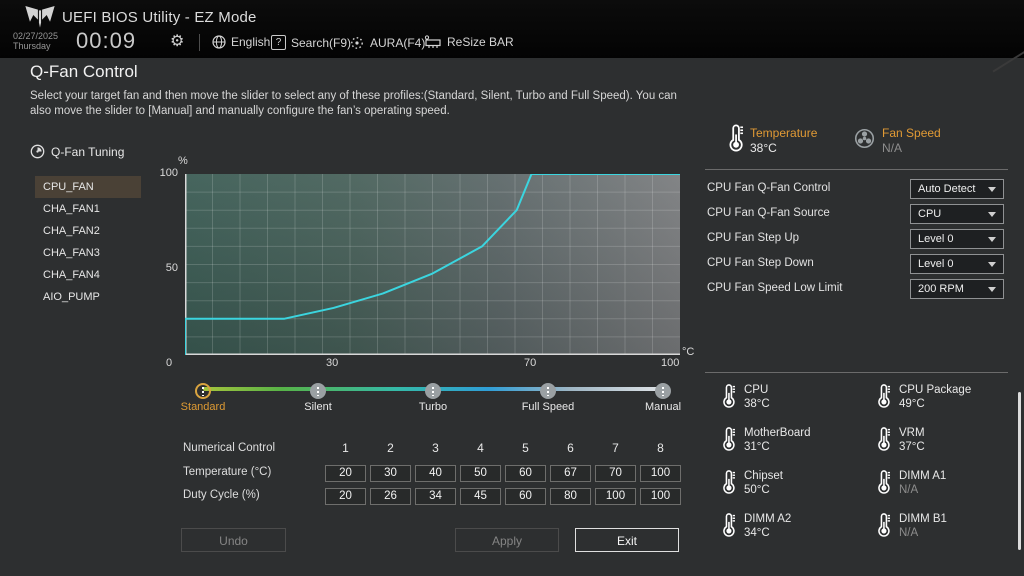 The width and height of the screenshot is (1024, 576). What do you see at coordinates (670, 363) in the screenshot?
I see `x-tick-100: 100` at bounding box center [670, 363].